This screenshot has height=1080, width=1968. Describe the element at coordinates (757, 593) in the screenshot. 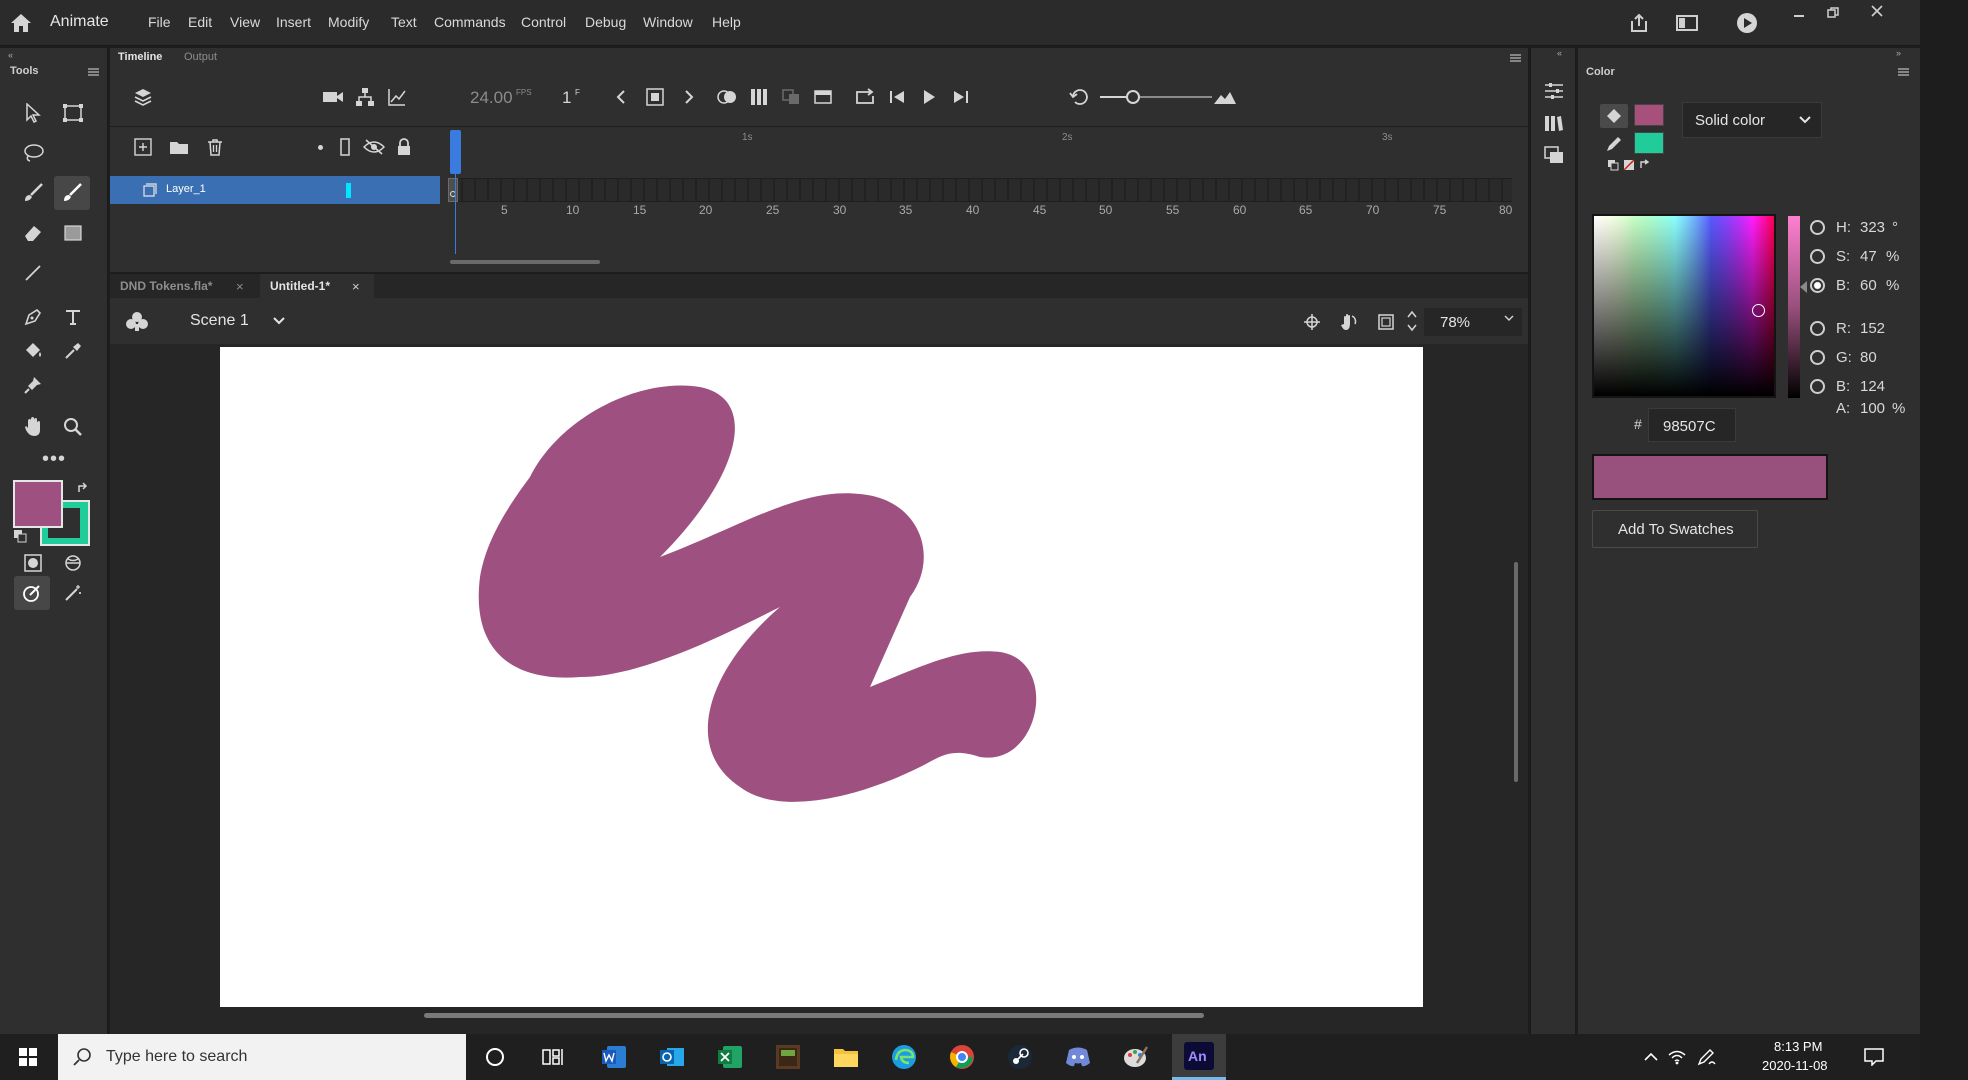

I see `brush-stroke` at that location.